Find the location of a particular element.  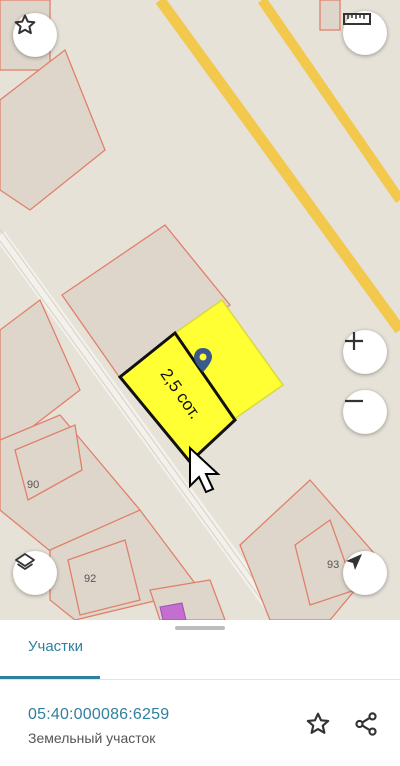

share-button is located at coordinates (366, 724).